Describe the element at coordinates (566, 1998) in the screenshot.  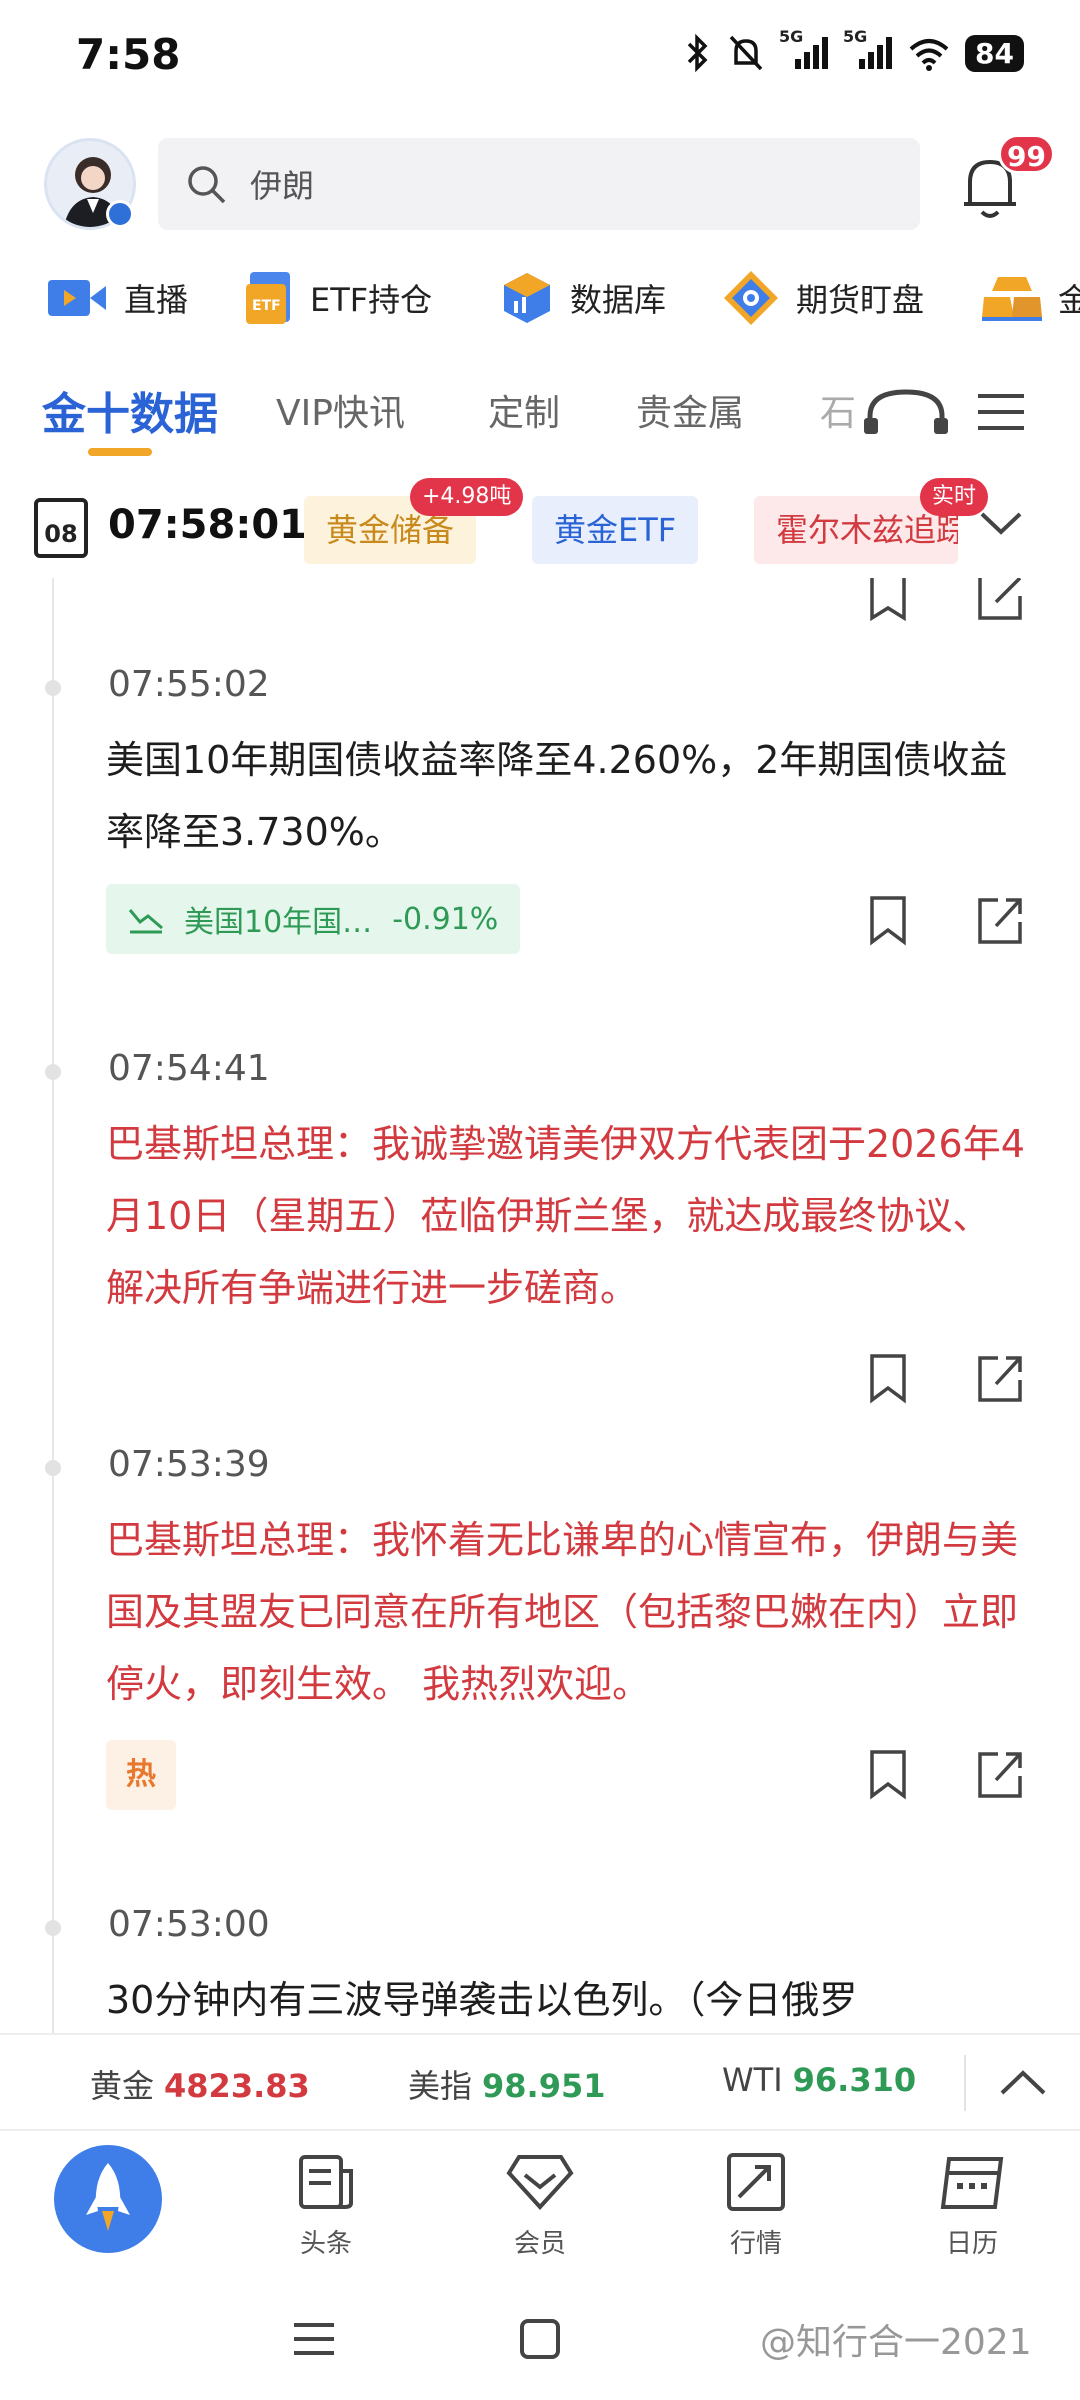
I see `news-text: 30分钟内有三波导弹袭击以色列。（今日俄罗` at that location.